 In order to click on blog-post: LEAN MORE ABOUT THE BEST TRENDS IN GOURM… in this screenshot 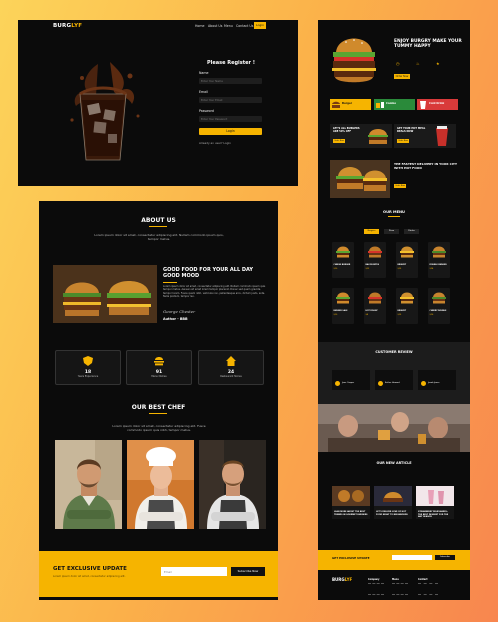, I will do `click(351, 502)`.